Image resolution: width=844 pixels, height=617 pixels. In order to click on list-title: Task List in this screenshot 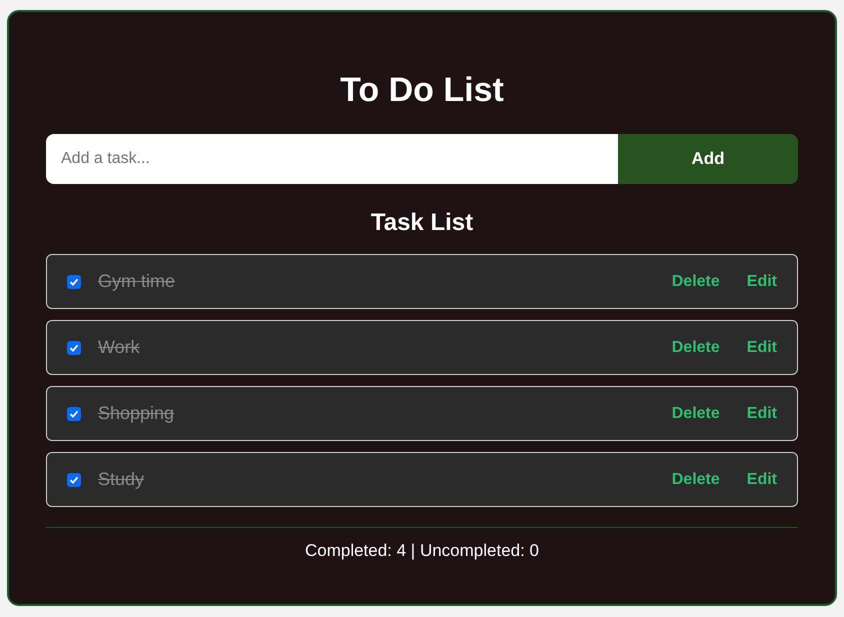, I will do `click(422, 223)`.